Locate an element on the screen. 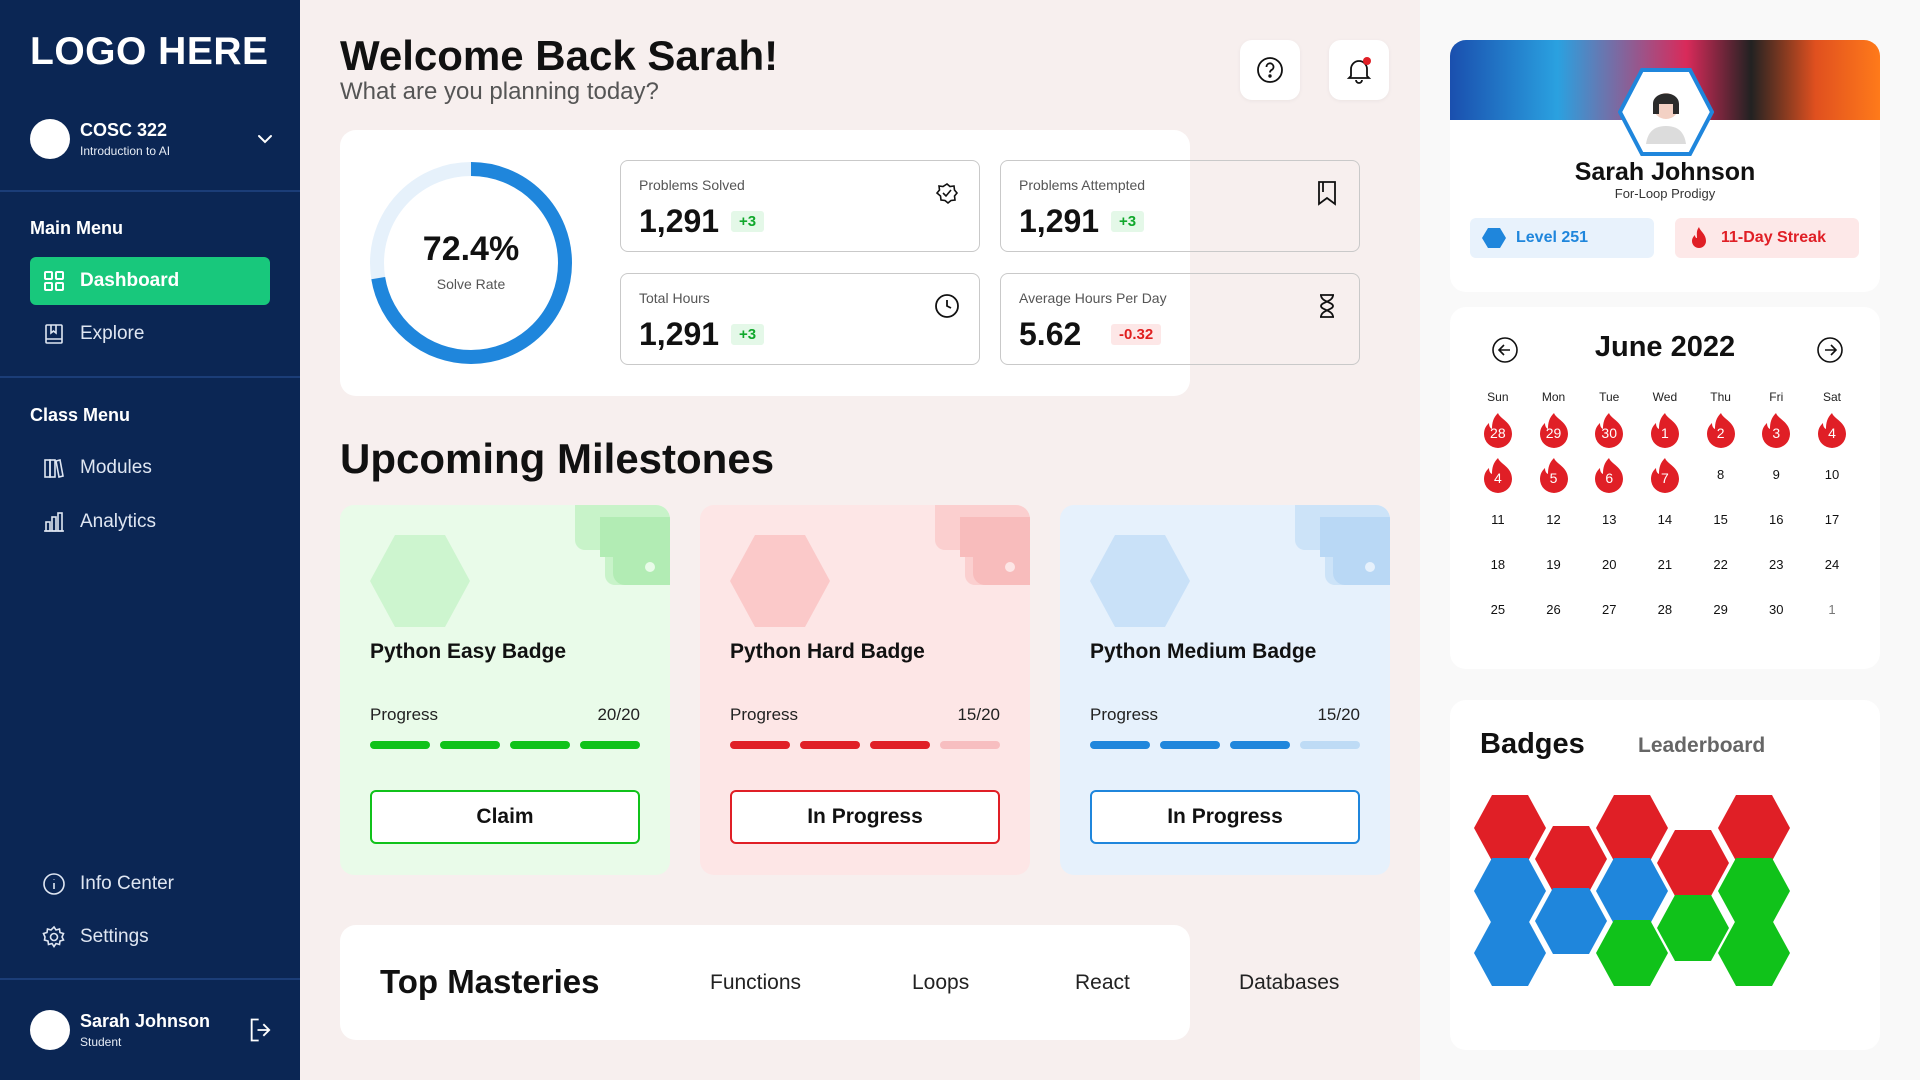 This screenshot has height=1080, width=1920. stat-label: Average Hours Per Day is located at coordinates (1093, 298).